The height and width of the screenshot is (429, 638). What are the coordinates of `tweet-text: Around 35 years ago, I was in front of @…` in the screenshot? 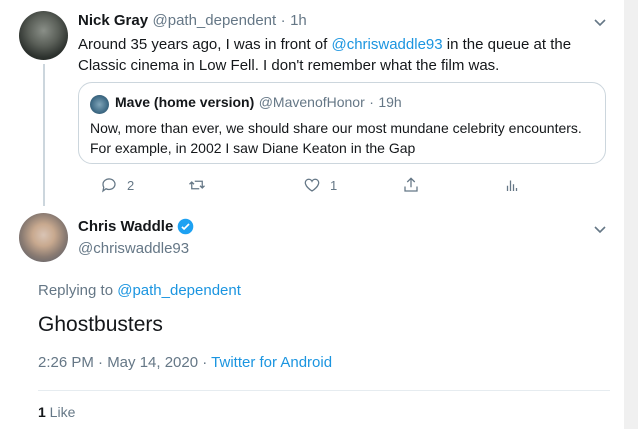 It's located at (330, 55).